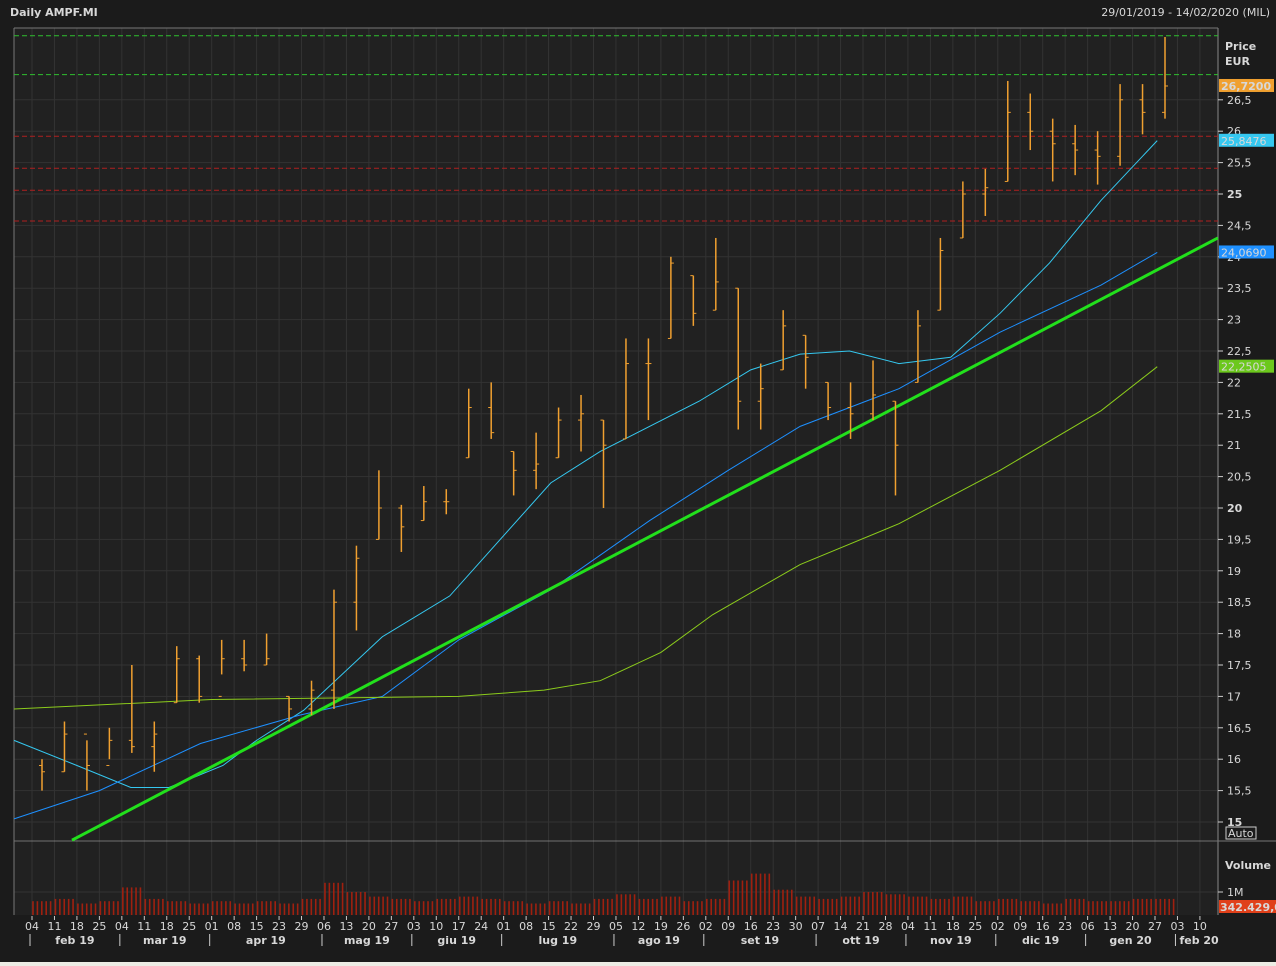 Image resolution: width=1276 pixels, height=966 pixels. Describe the element at coordinates (1234, 320) in the screenshot. I see `y-tick-label: 23` at that location.